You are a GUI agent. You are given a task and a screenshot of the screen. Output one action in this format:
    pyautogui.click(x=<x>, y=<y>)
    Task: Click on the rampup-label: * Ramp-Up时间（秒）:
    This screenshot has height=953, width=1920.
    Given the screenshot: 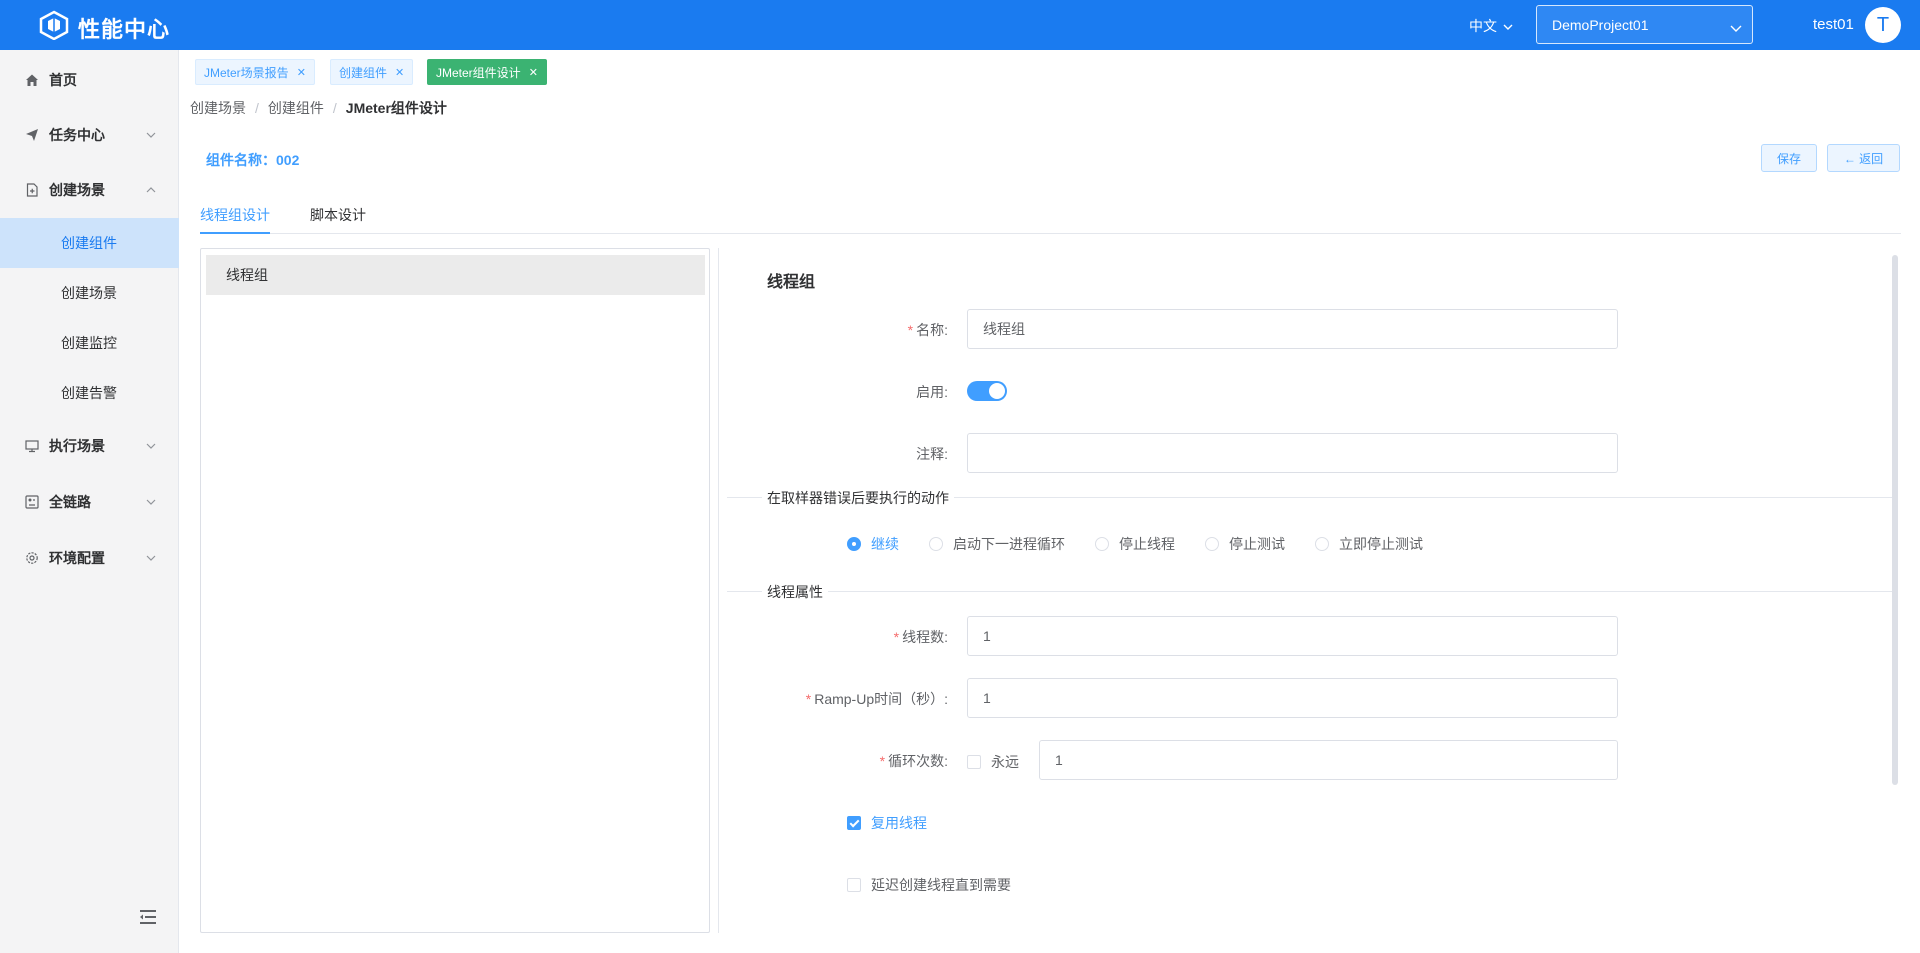 What is the action you would take?
    pyautogui.click(x=876, y=699)
    